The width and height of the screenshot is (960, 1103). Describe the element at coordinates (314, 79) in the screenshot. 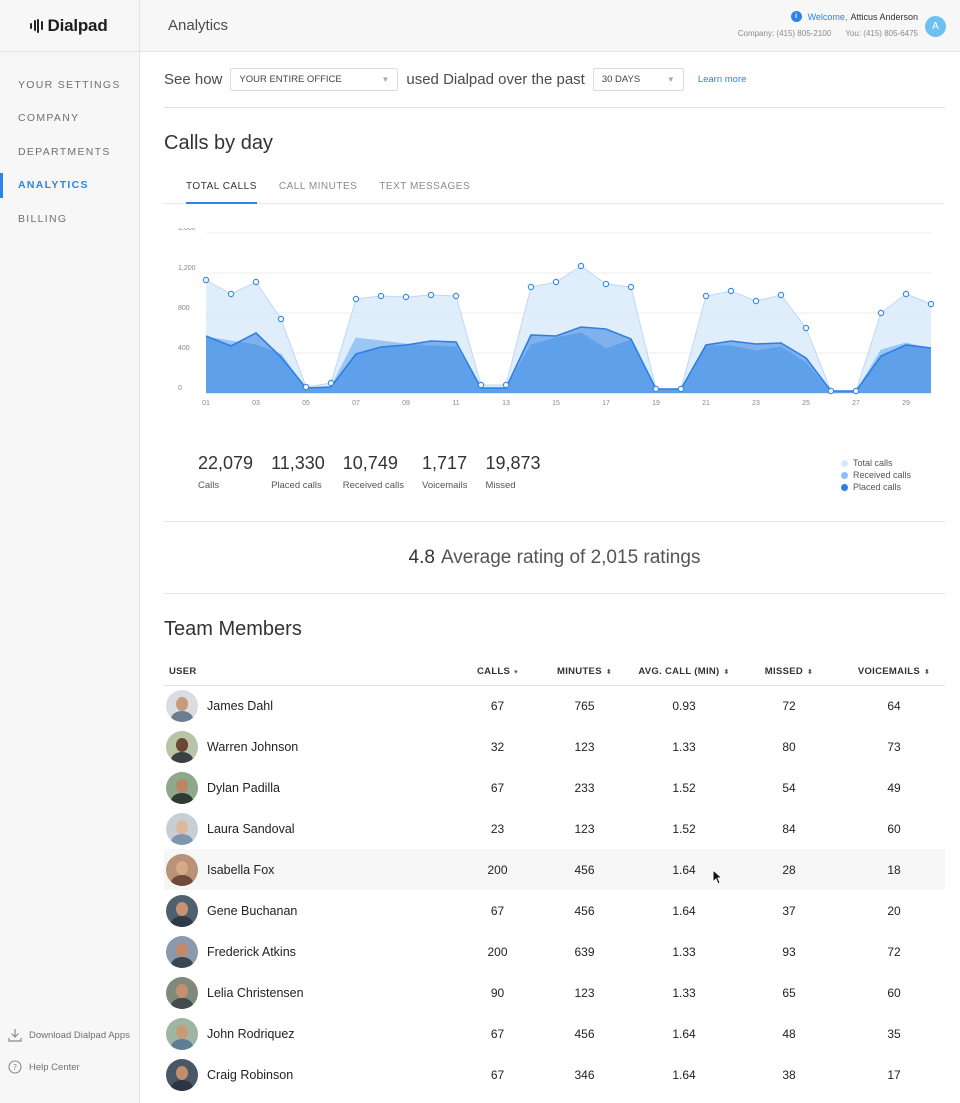

I see `scope-select: YOUR ENTIRE OFFICE ▼` at that location.